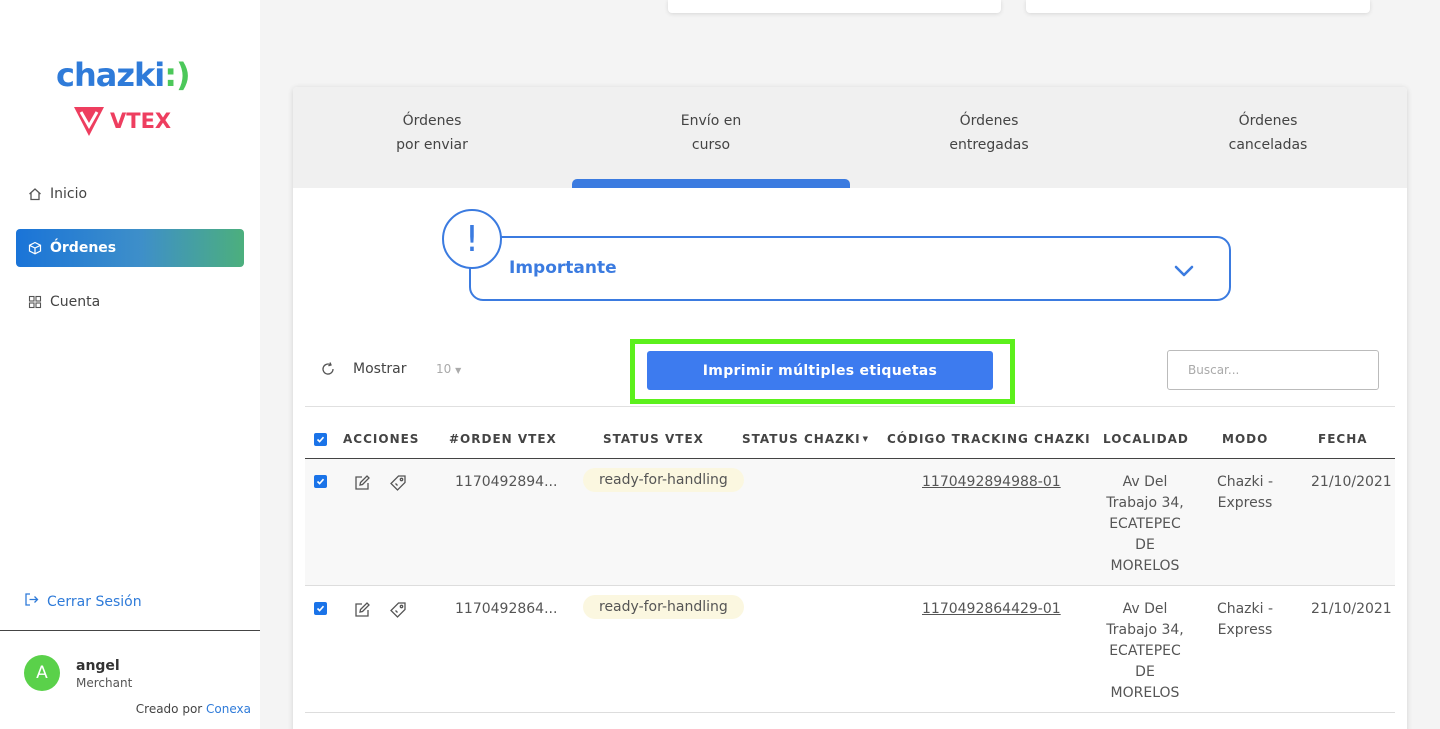 This screenshot has width=1440, height=729. Describe the element at coordinates (1268, 133) in the screenshot. I see `tab-canceladas: Órdenes canceladas` at that location.